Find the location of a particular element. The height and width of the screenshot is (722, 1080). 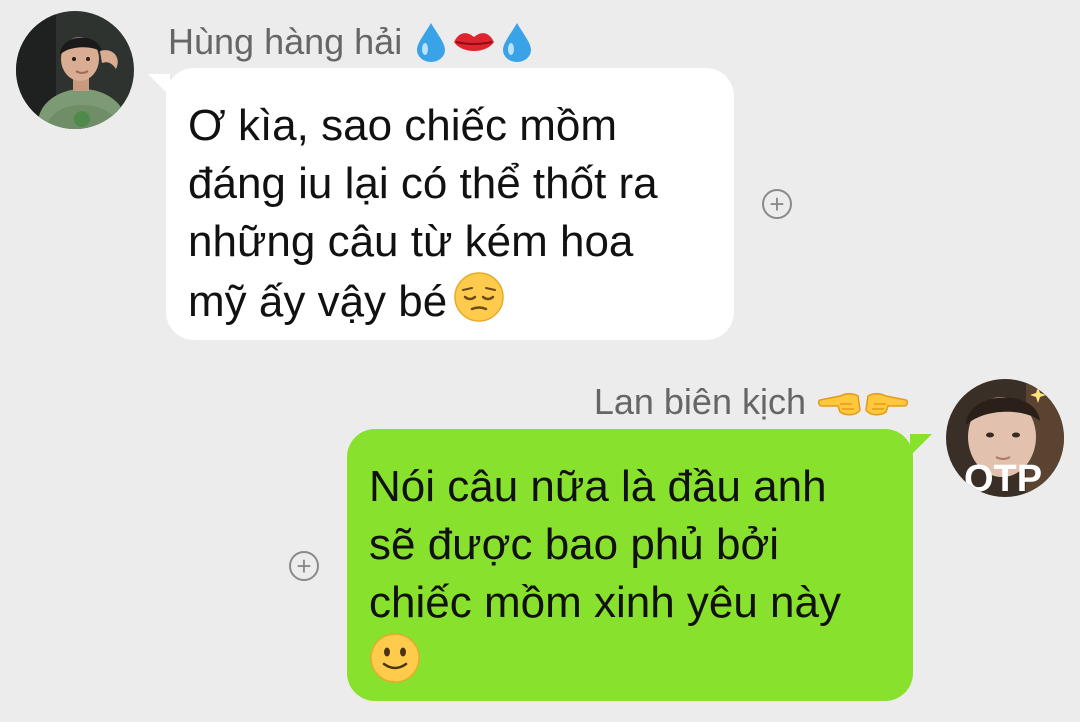

pensive-face-emoji is located at coordinates (479, 304).